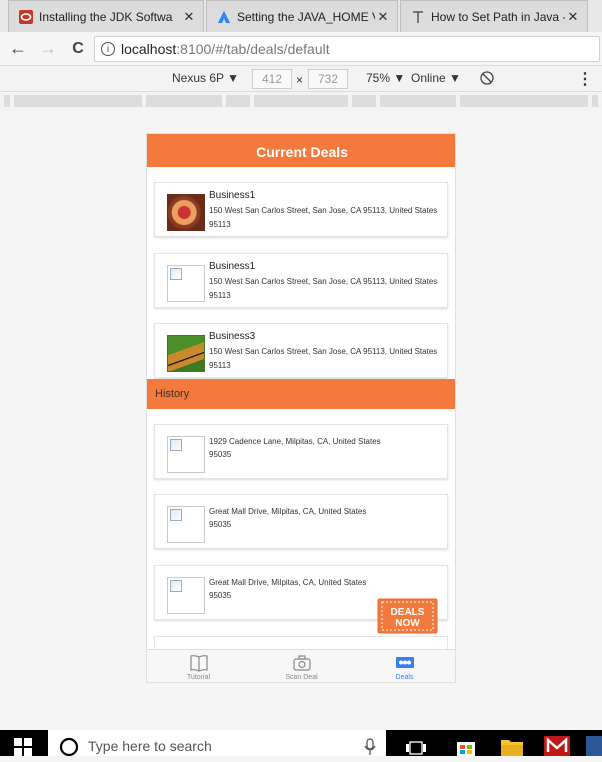  Describe the element at coordinates (436, 78) in the screenshot. I see `network-select: Online ▼` at that location.